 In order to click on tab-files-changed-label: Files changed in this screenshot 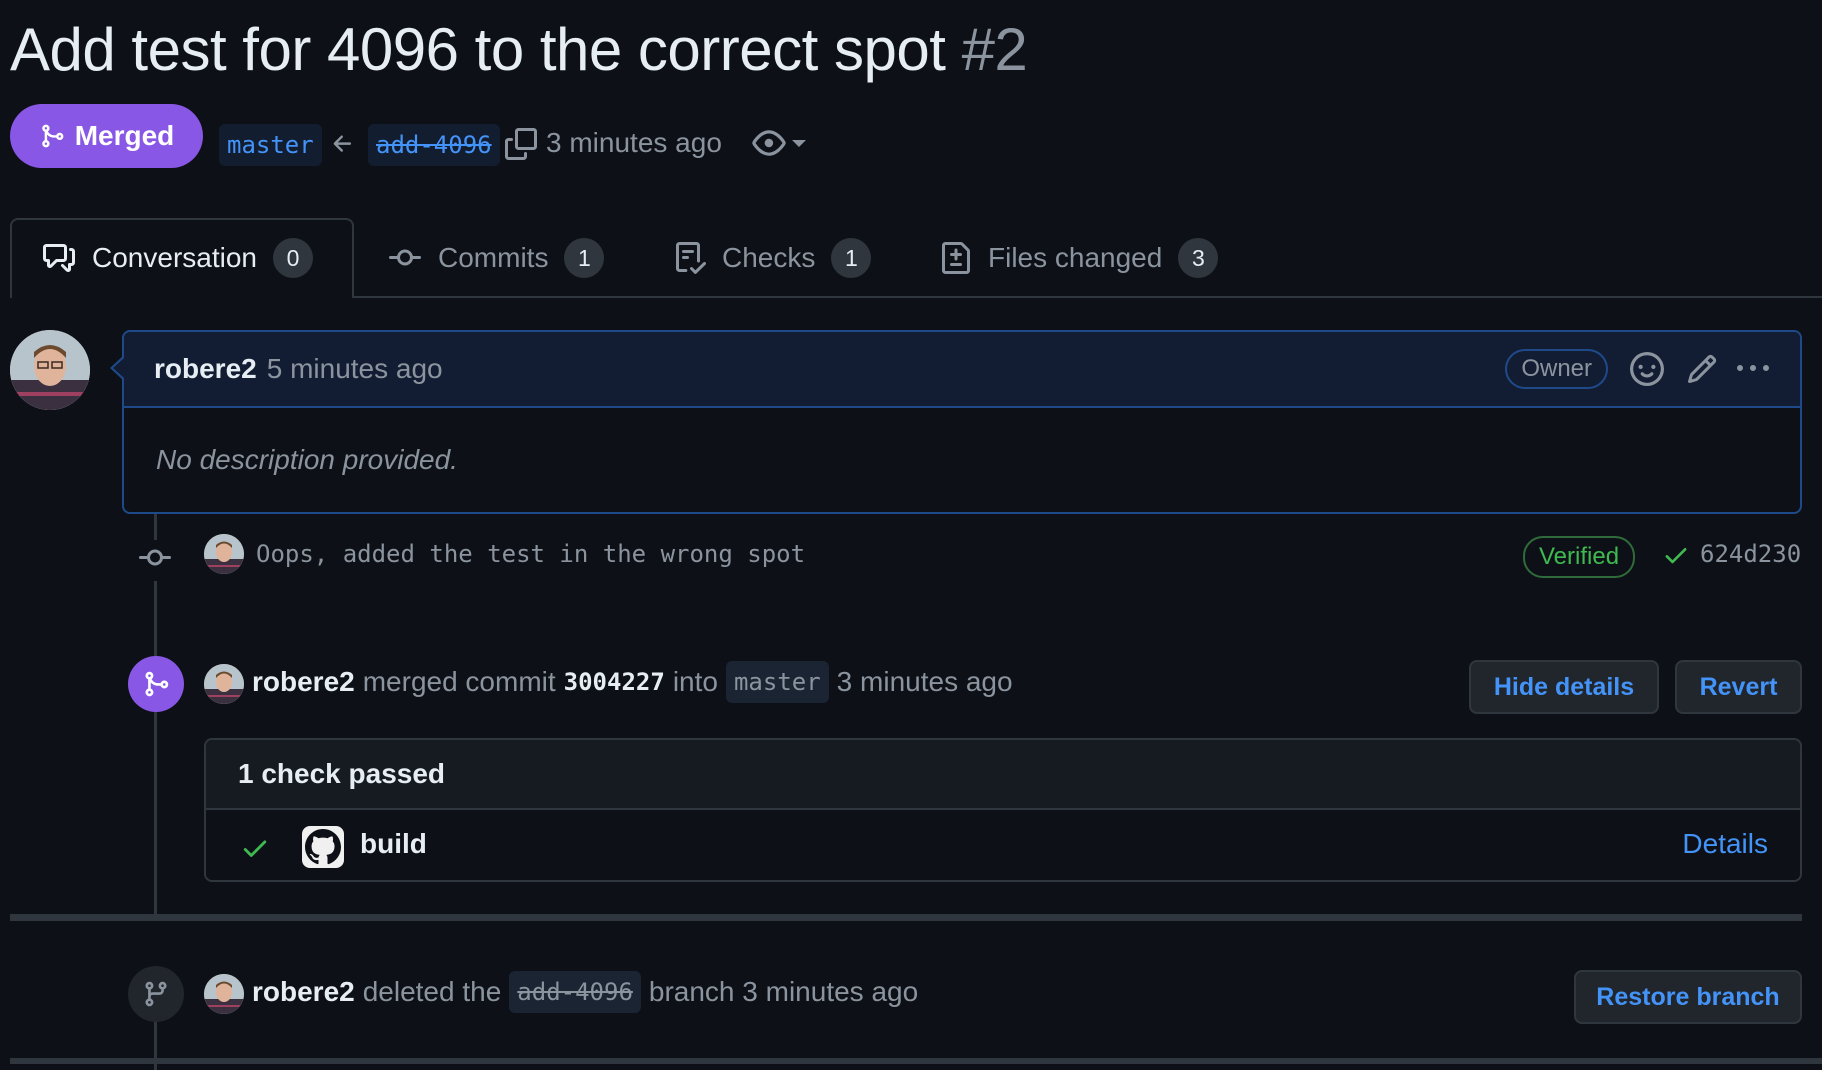, I will do `click(1075, 257)`.